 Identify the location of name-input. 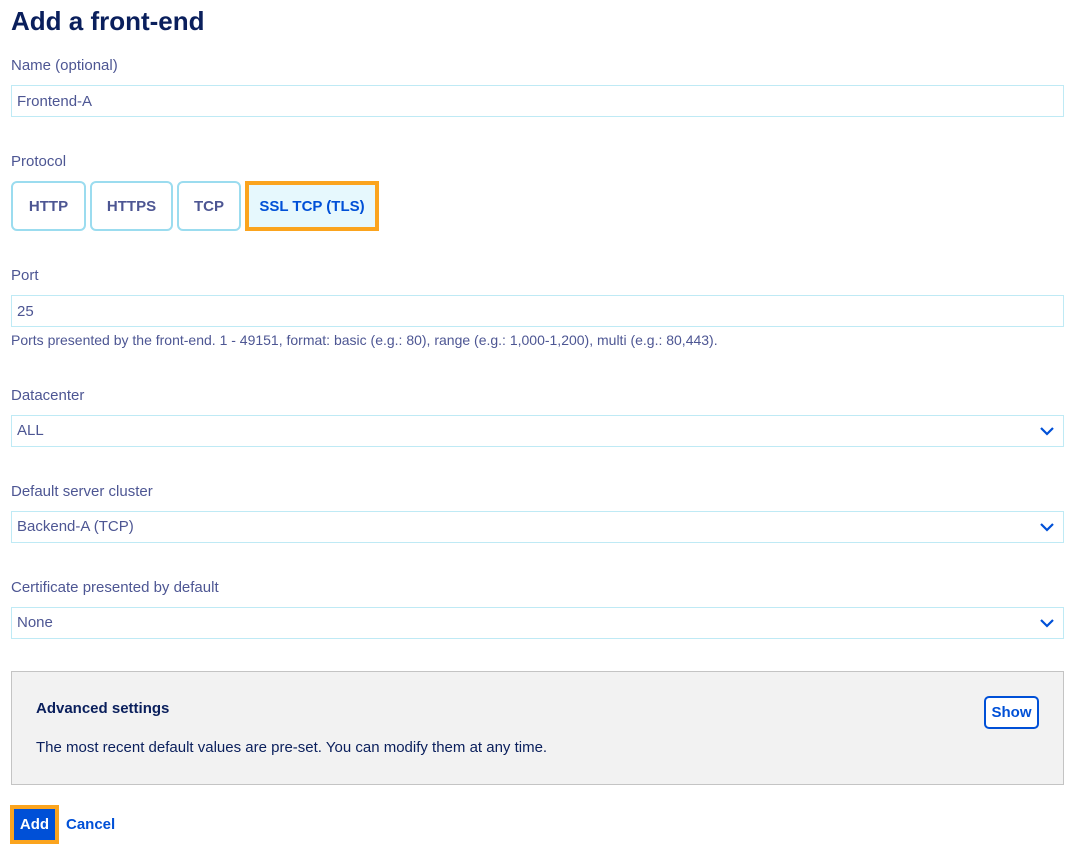
(537, 101).